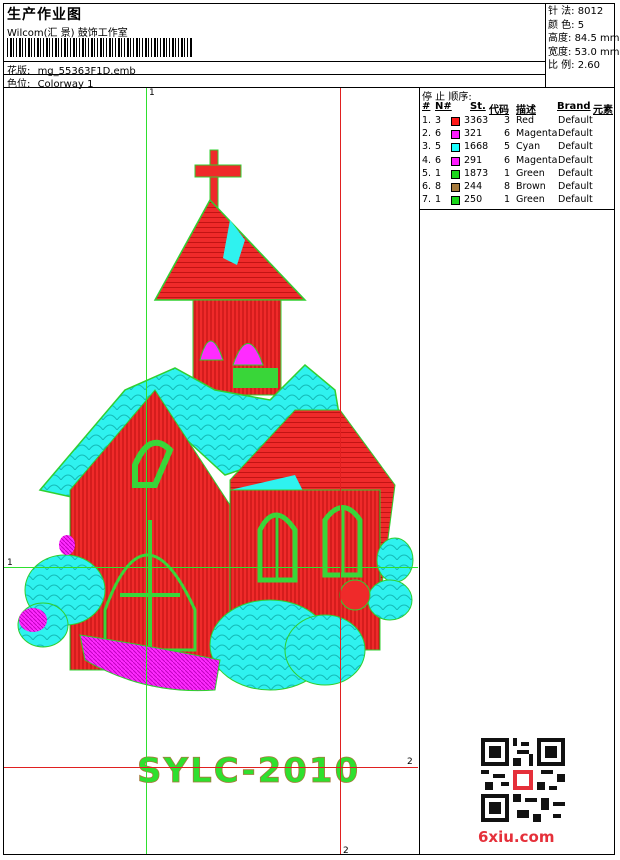 The width and height of the screenshot is (620, 860). What do you see at coordinates (427, 120) in the screenshot?
I see `row-index: 1.` at bounding box center [427, 120].